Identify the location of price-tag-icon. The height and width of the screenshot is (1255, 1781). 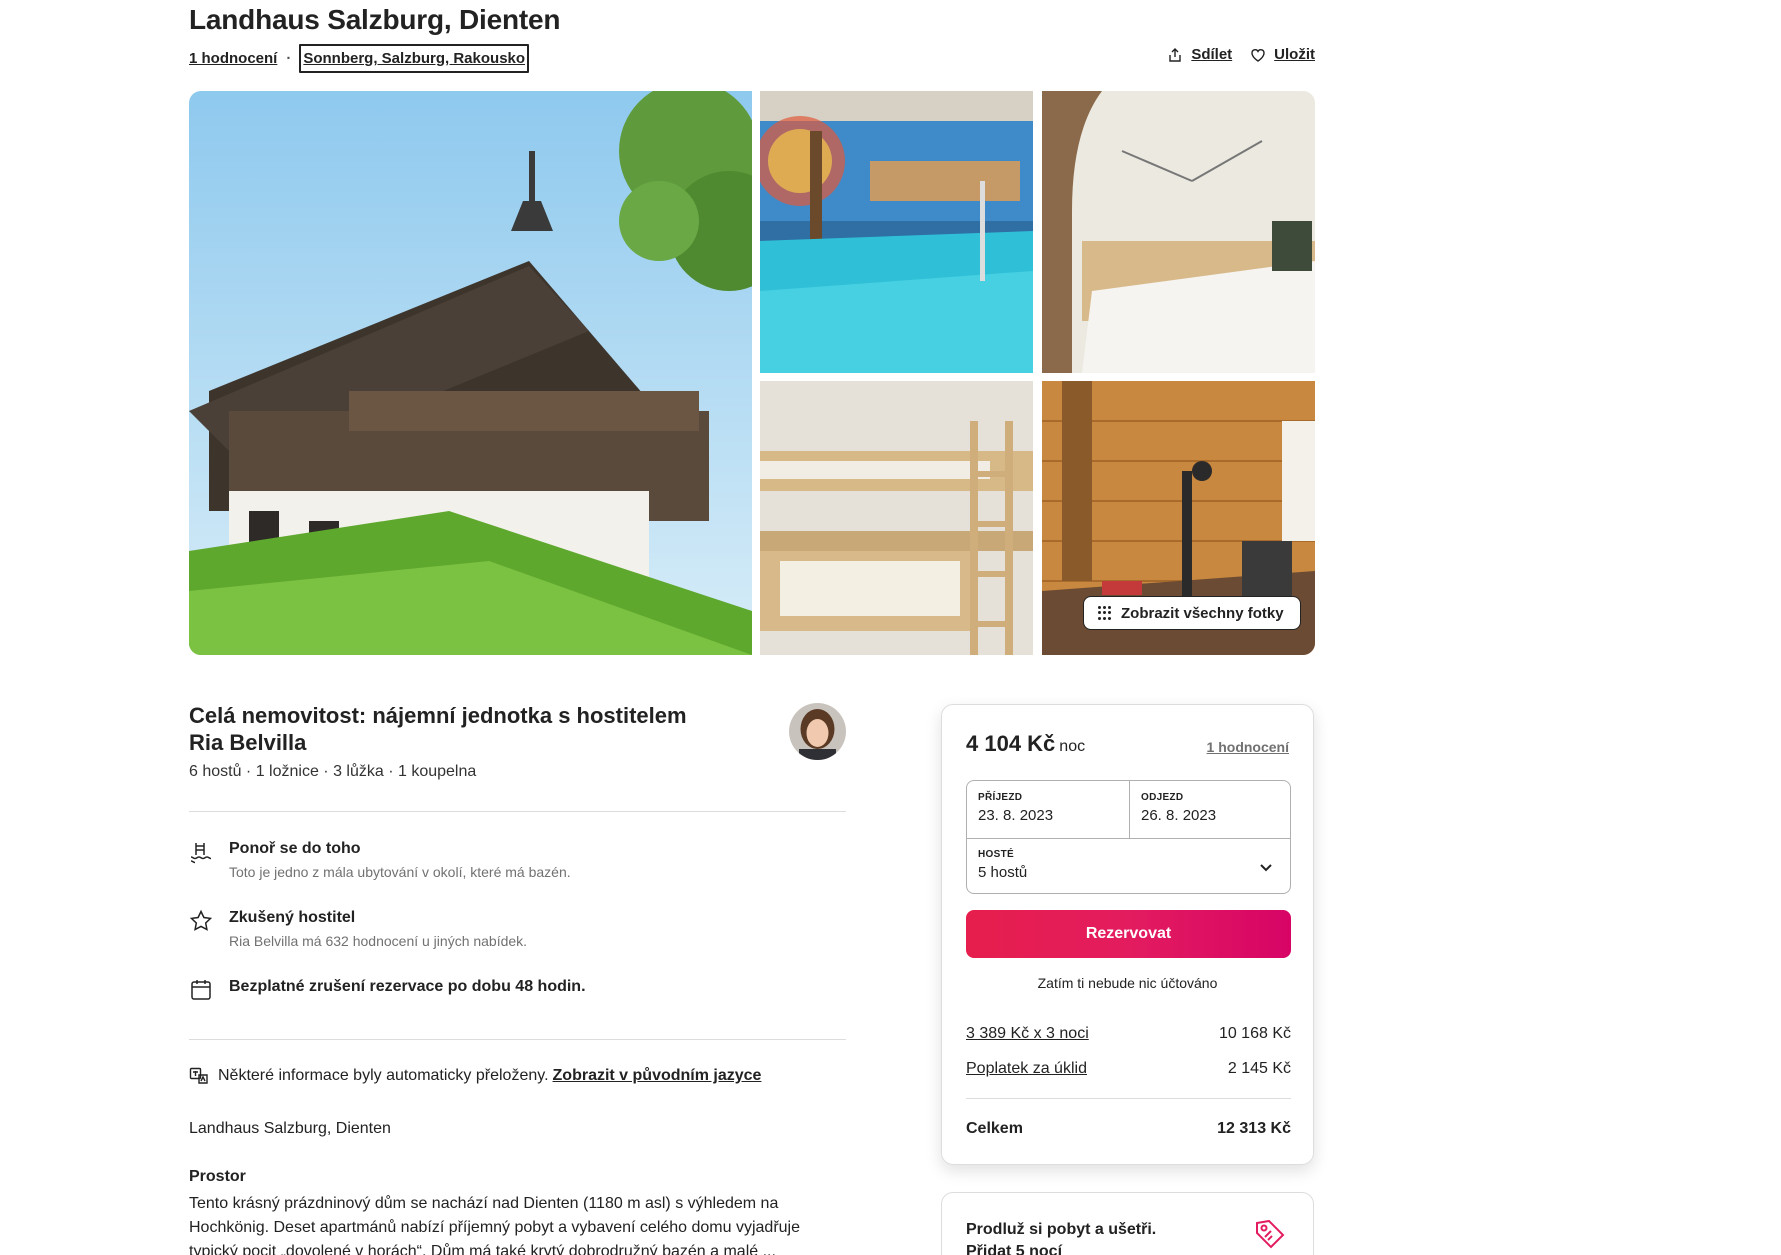
(1270, 1234).